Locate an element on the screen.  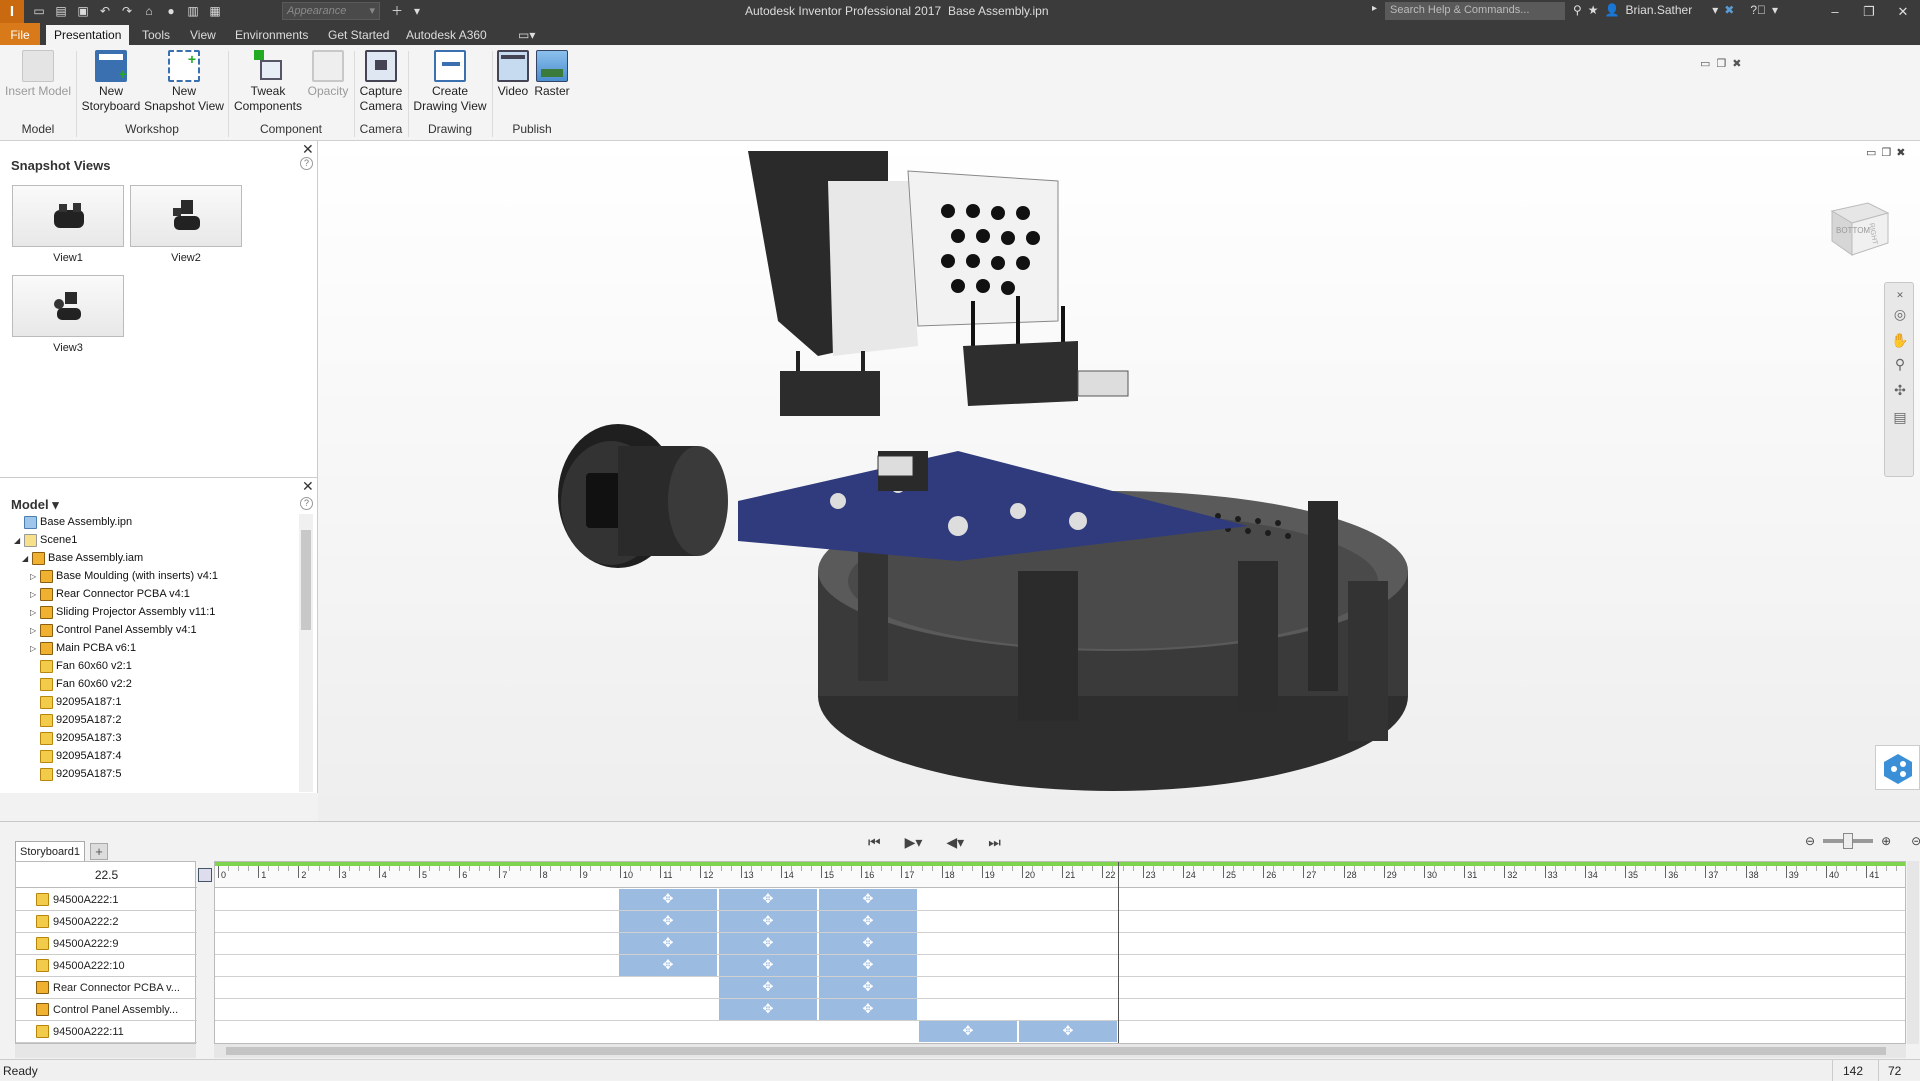
close-icon: ✖ is located at coordinates (1739, 64).